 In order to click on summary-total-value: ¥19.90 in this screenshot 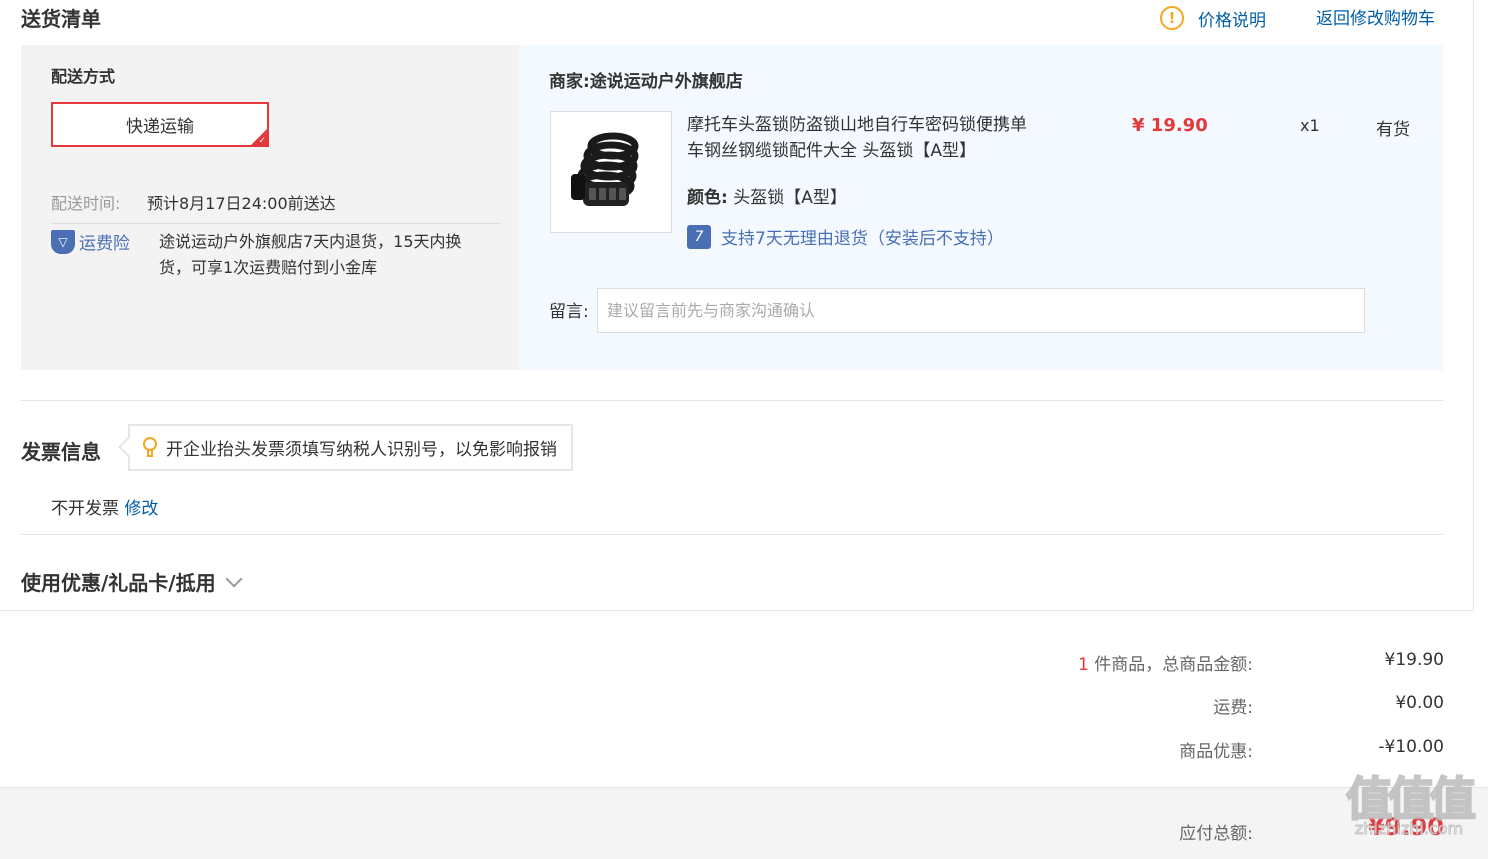, I will do `click(1414, 660)`.